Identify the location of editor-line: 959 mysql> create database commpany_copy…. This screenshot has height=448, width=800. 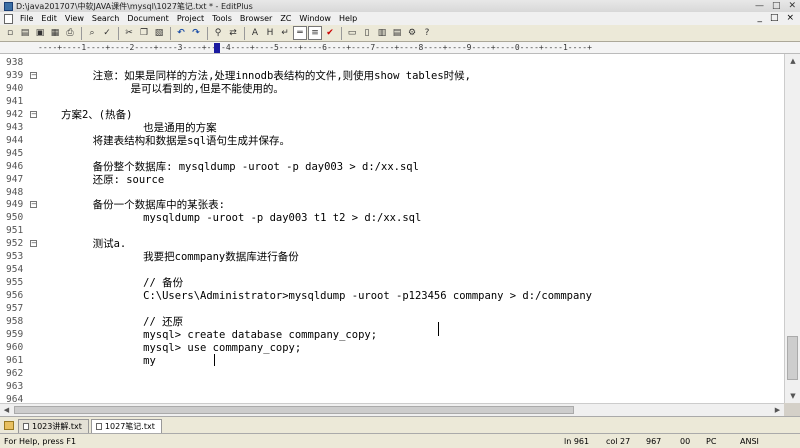
(392, 335).